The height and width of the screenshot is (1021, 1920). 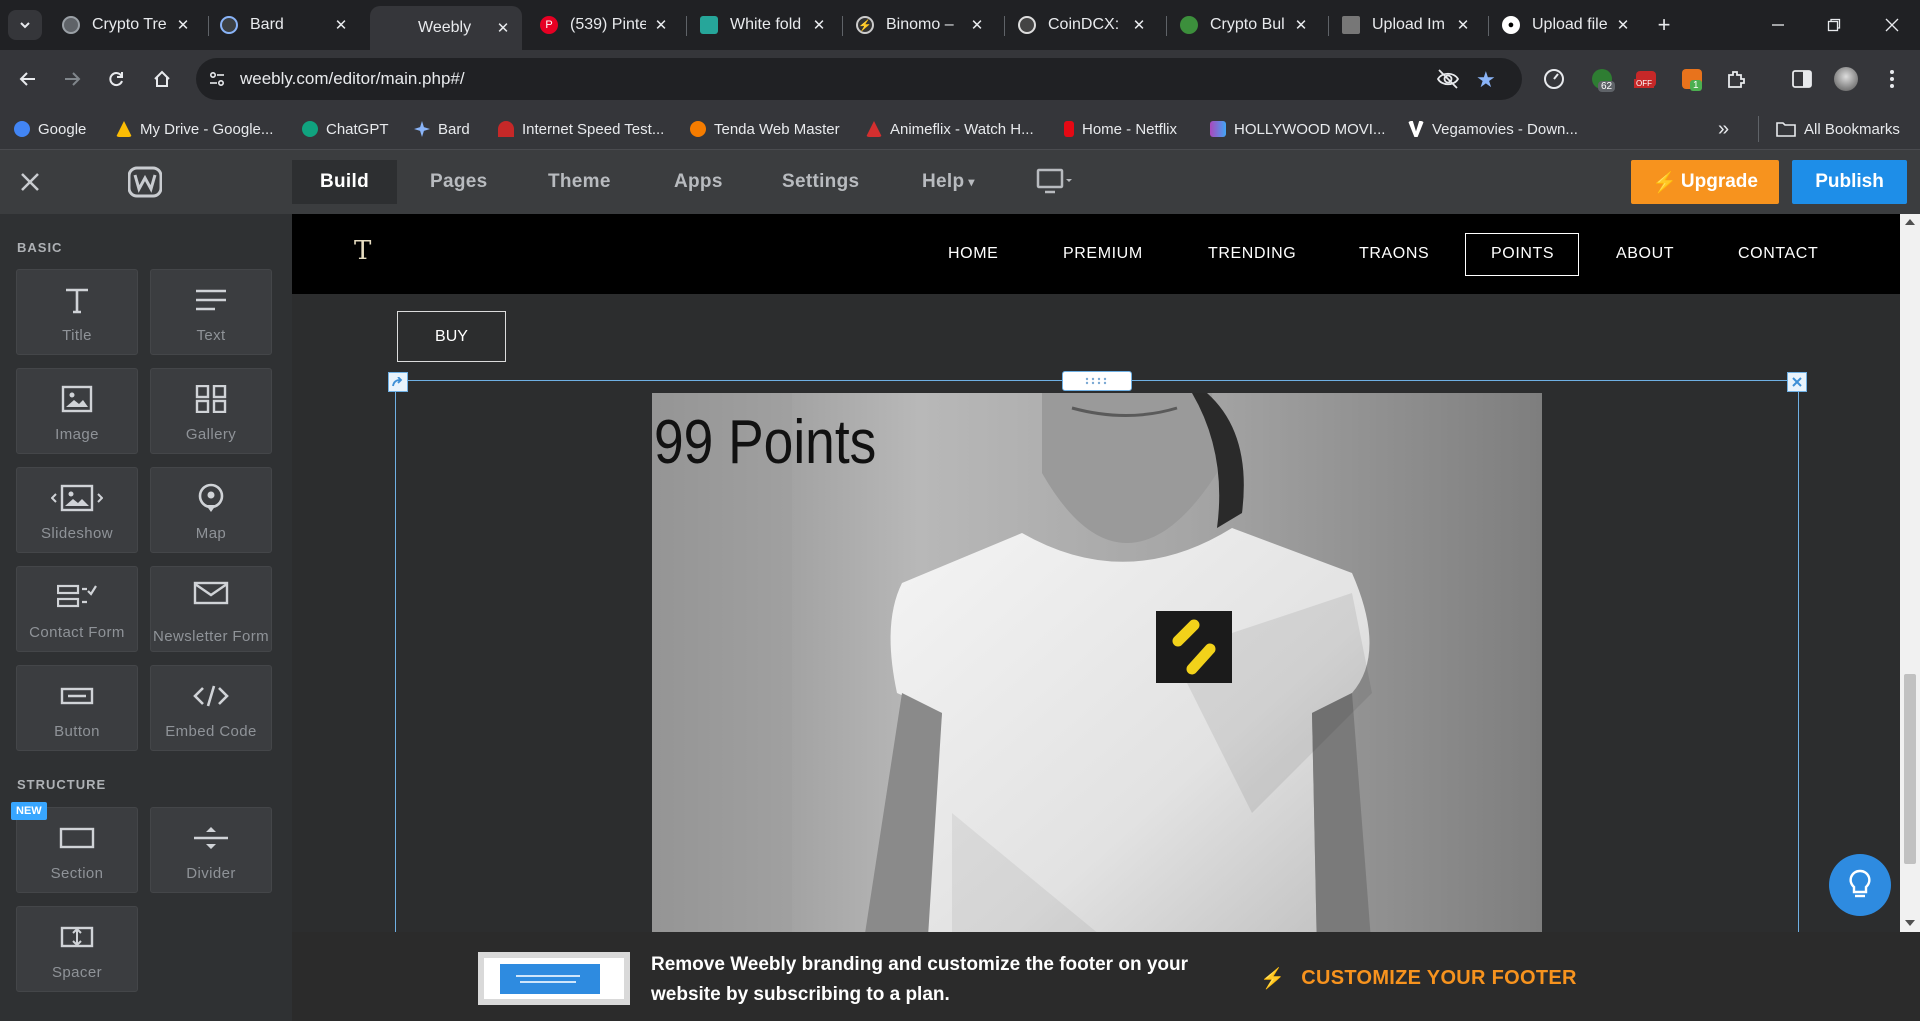 I want to click on site-nav-contact: CONTACT, so click(x=1778, y=254).